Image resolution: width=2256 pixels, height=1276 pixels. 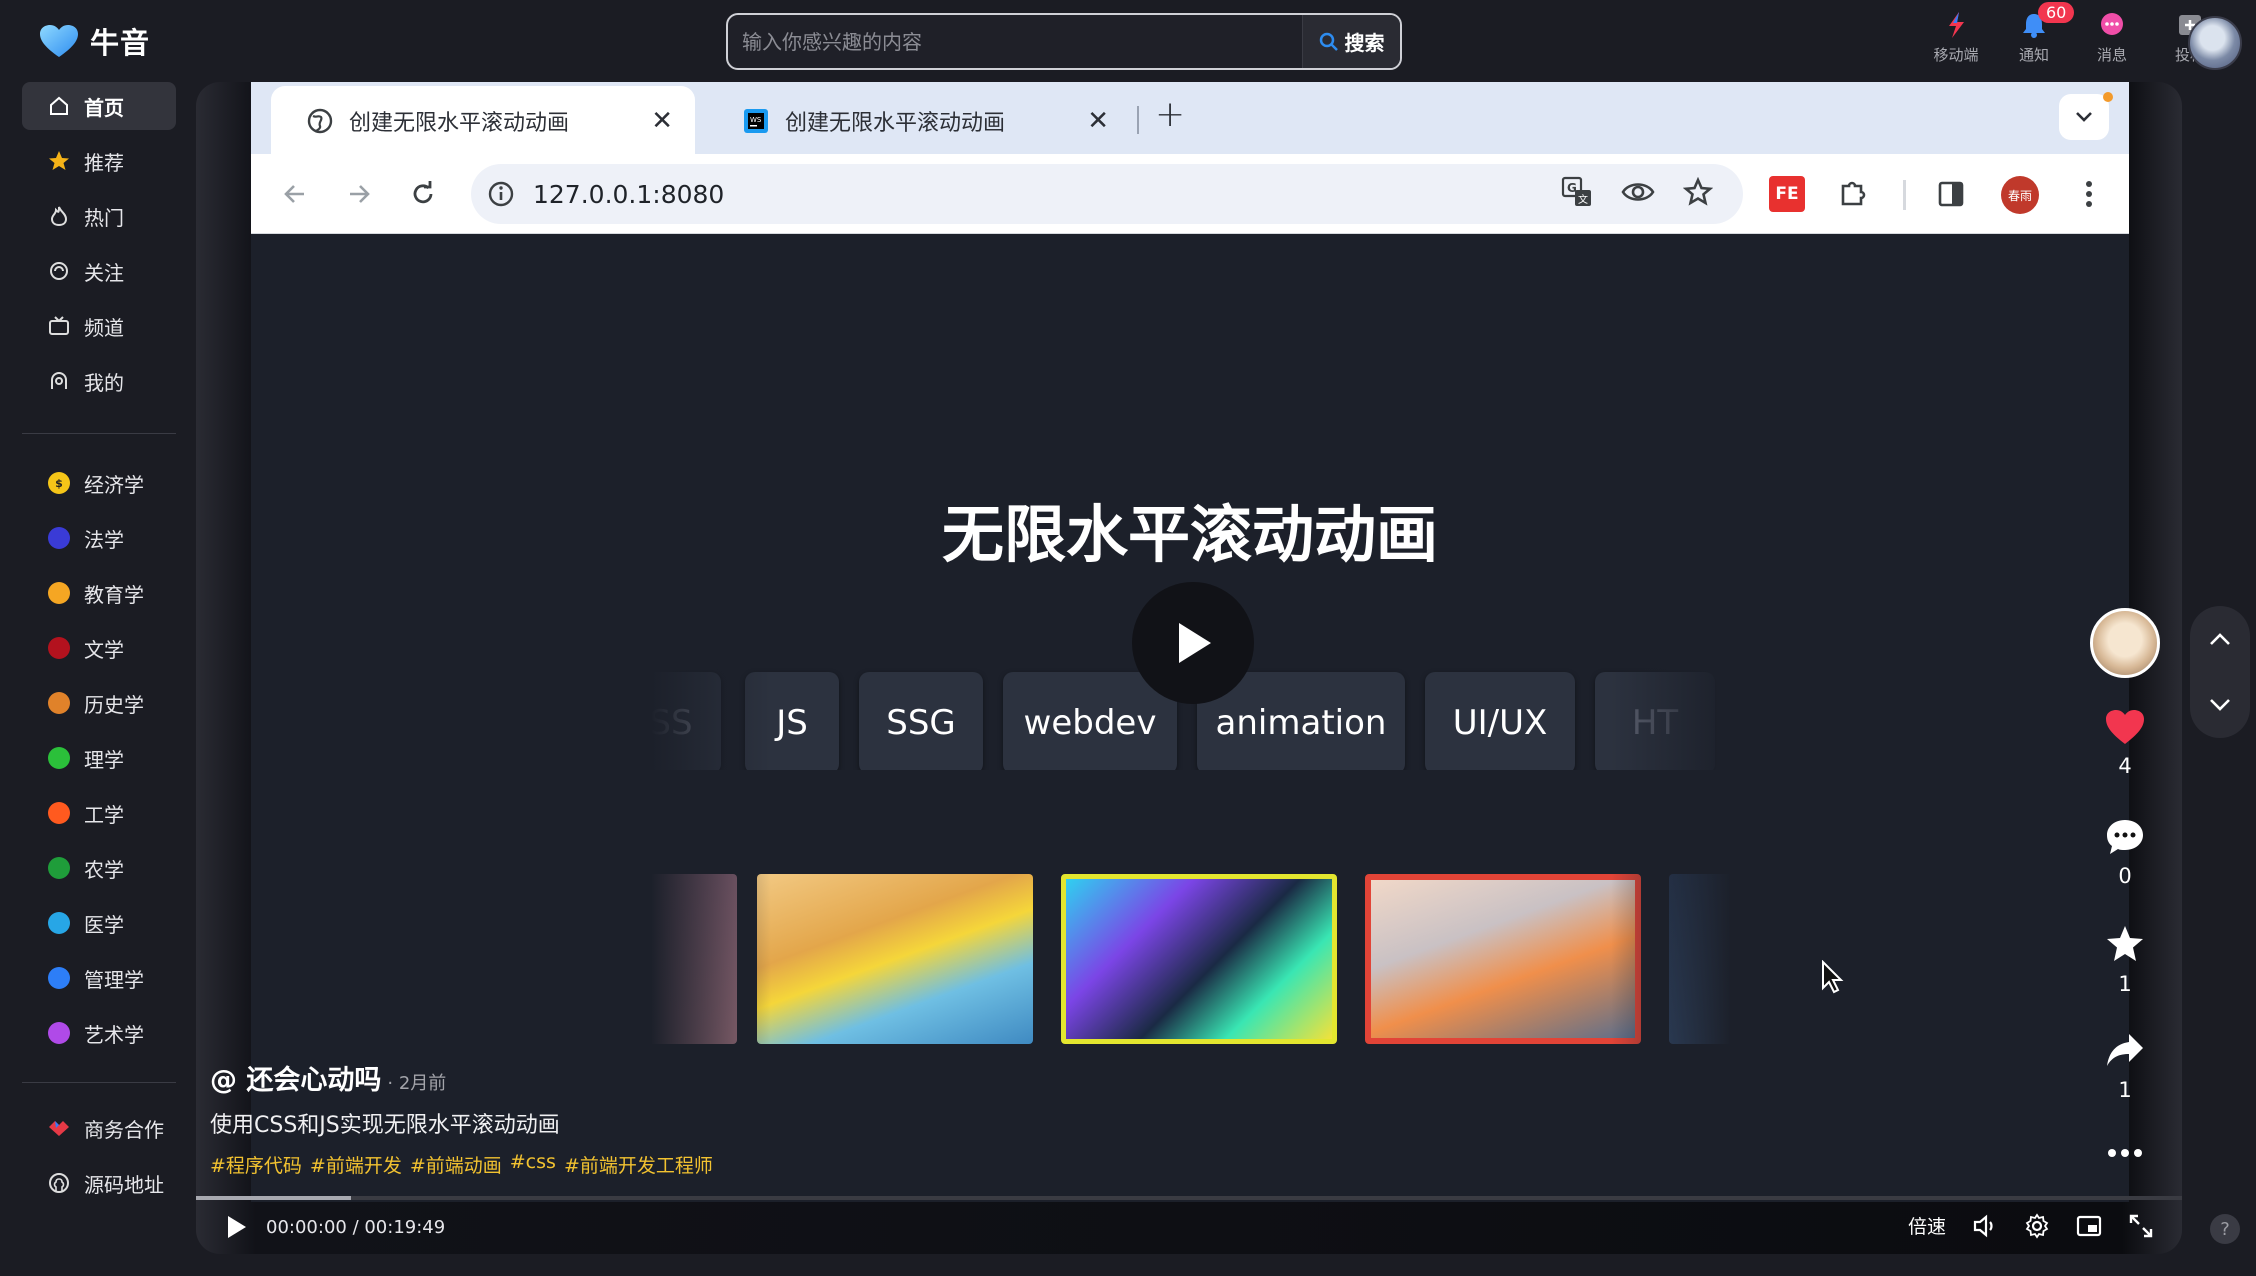 I want to click on side-panel-button, so click(x=1951, y=194).